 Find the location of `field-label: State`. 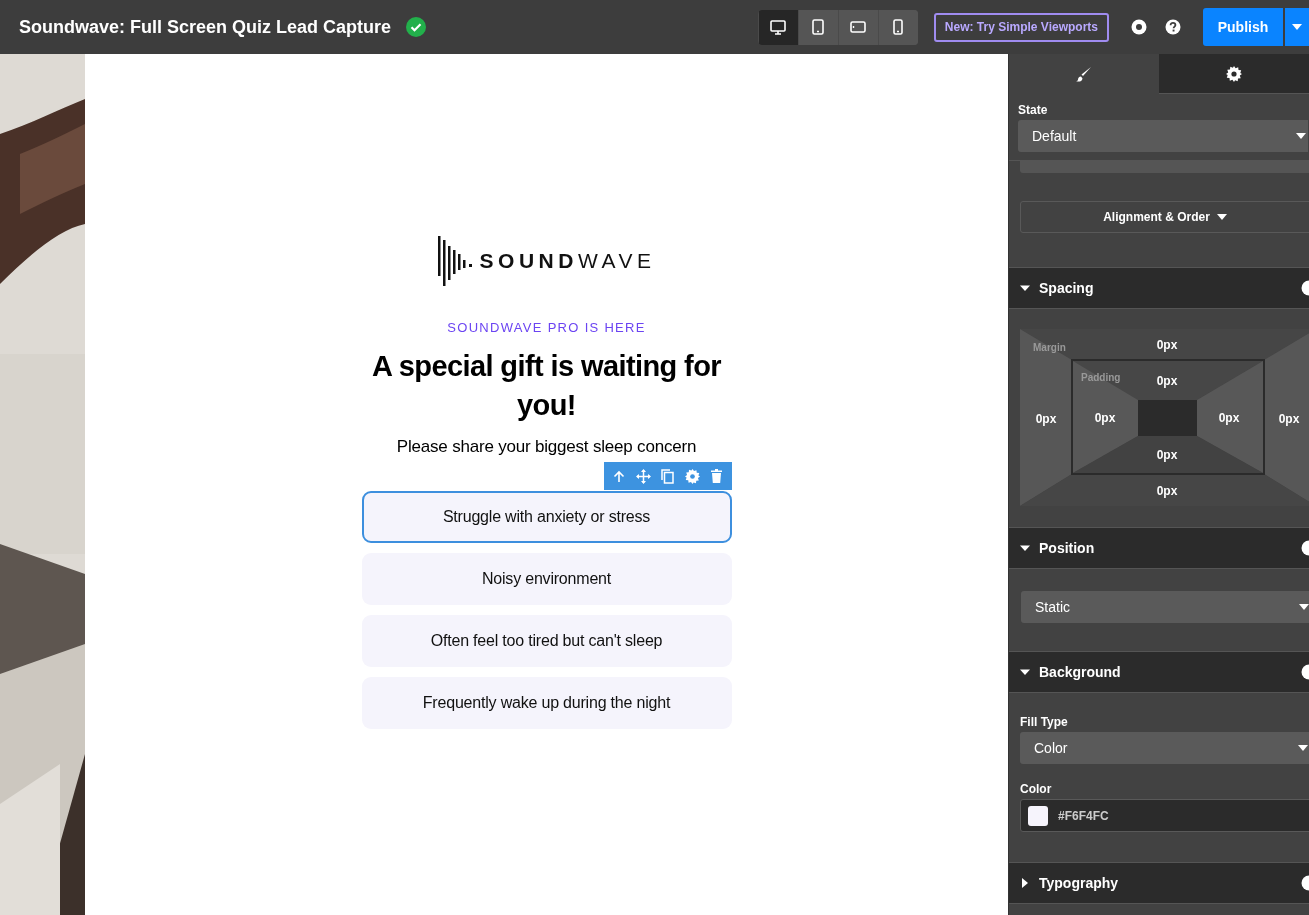

field-label: State is located at coordinates (1033, 110).